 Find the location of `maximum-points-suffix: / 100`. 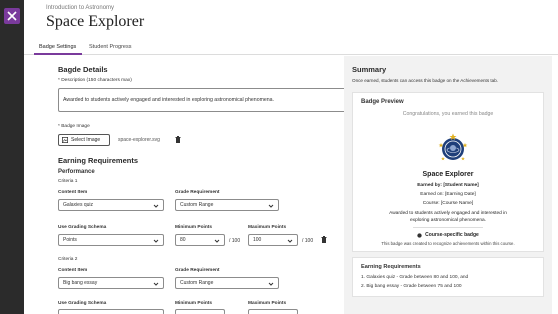

maximum-points-suffix: / 100 is located at coordinates (308, 241).